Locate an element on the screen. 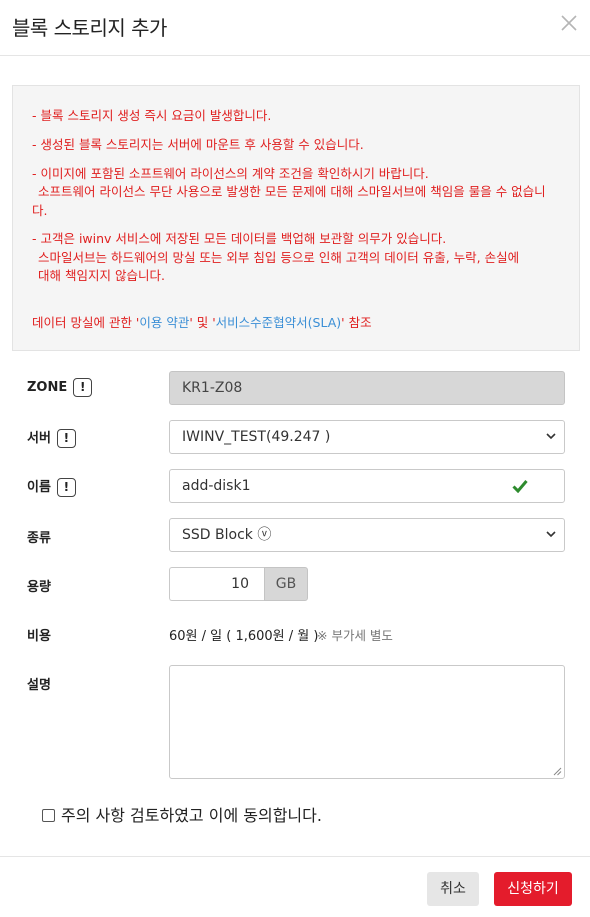  description-textarea is located at coordinates (367, 722).